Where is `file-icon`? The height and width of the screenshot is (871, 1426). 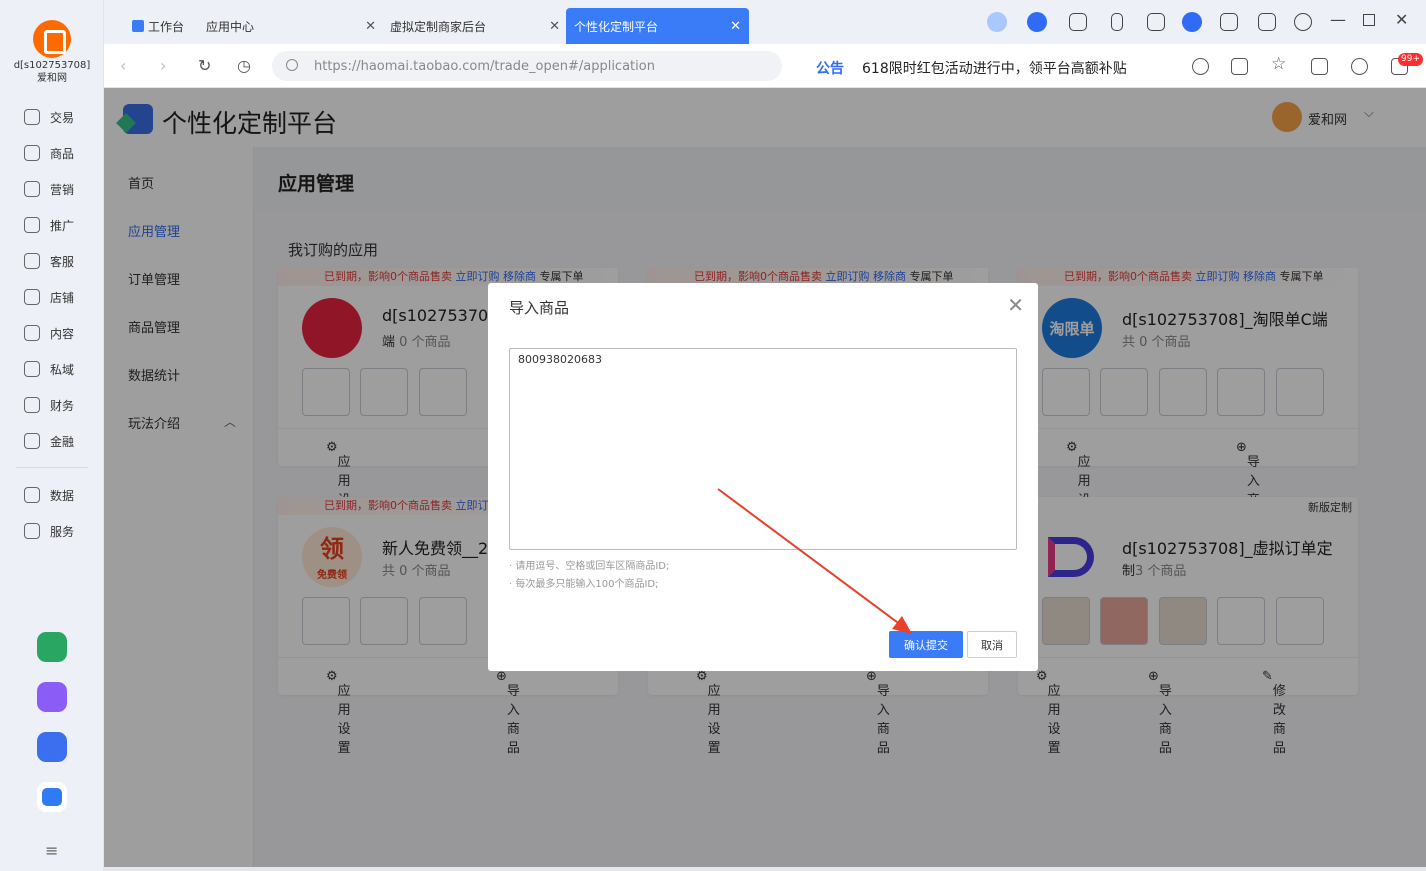 file-icon is located at coordinates (1319, 66).